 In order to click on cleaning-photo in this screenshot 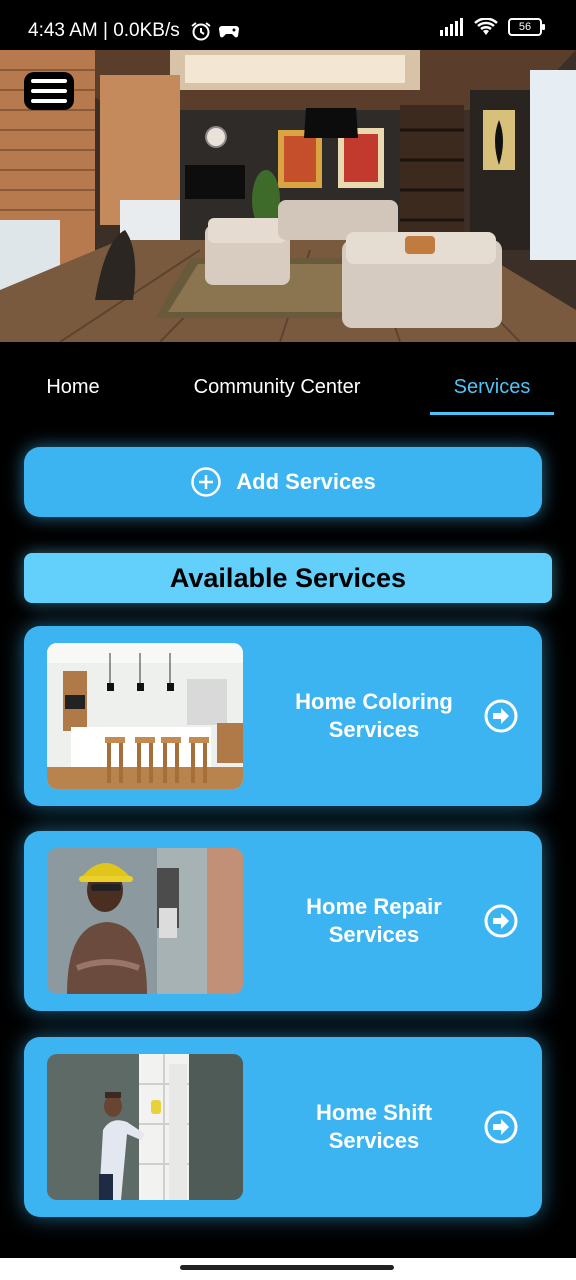, I will do `click(145, 1127)`.